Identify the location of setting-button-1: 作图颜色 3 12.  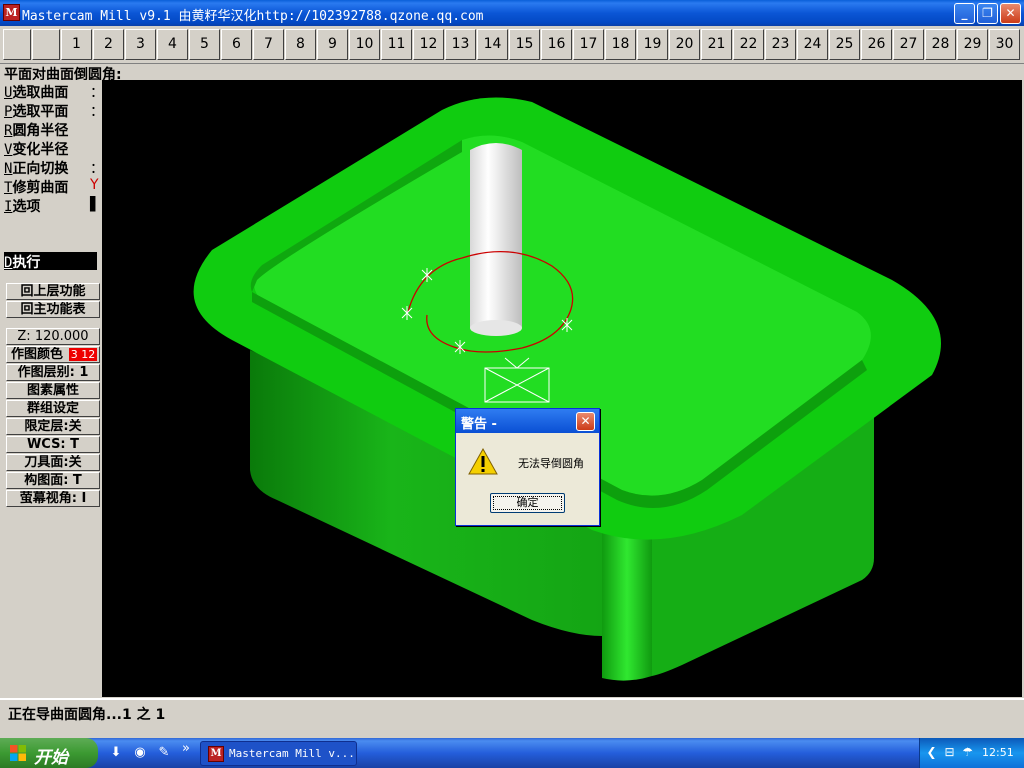
(53, 354).